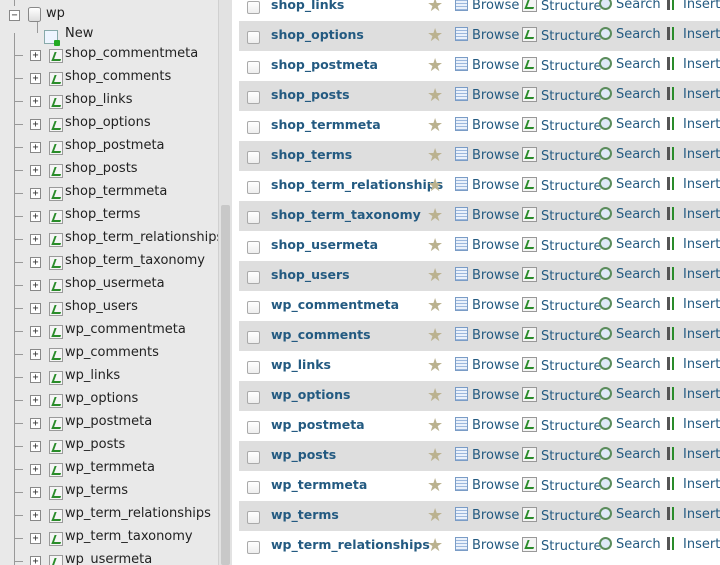  What do you see at coordinates (346, 214) in the screenshot?
I see `table-name-link: shop_term_taxonomy` at bounding box center [346, 214].